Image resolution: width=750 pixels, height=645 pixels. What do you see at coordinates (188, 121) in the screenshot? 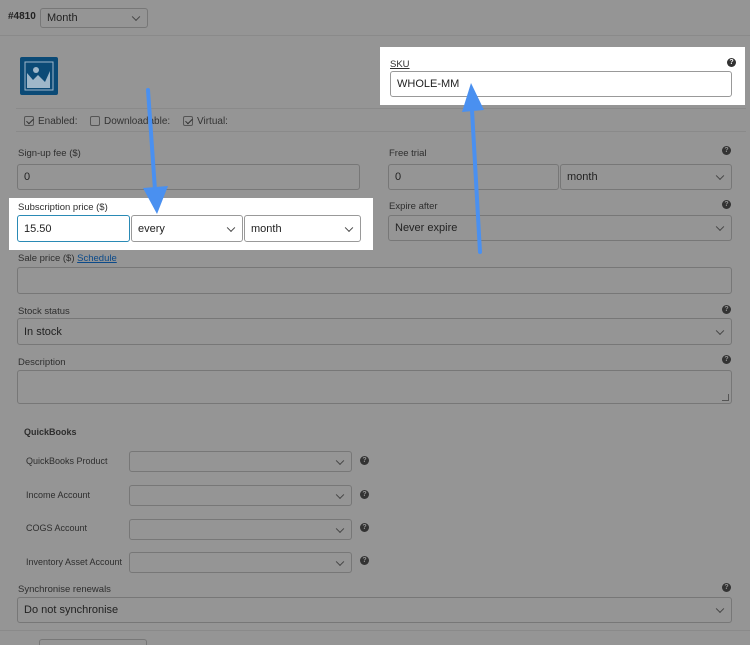
I see `virtual-checkbox` at bounding box center [188, 121].